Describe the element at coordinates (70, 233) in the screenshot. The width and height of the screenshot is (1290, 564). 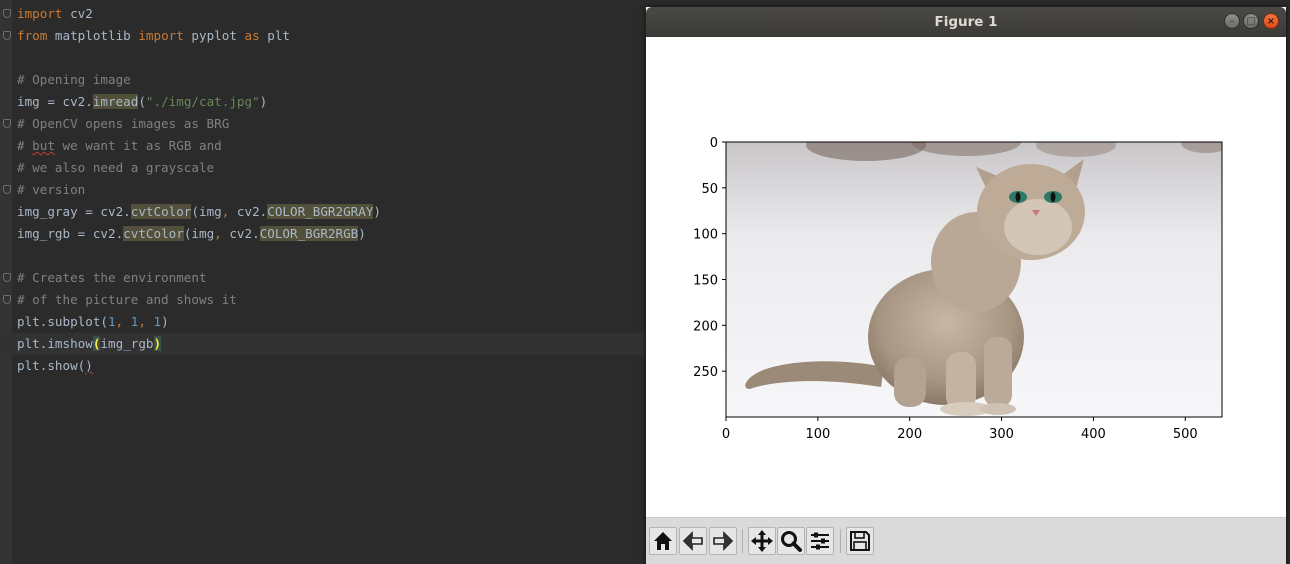
I see `code-token: img_rgb = cv2.` at that location.